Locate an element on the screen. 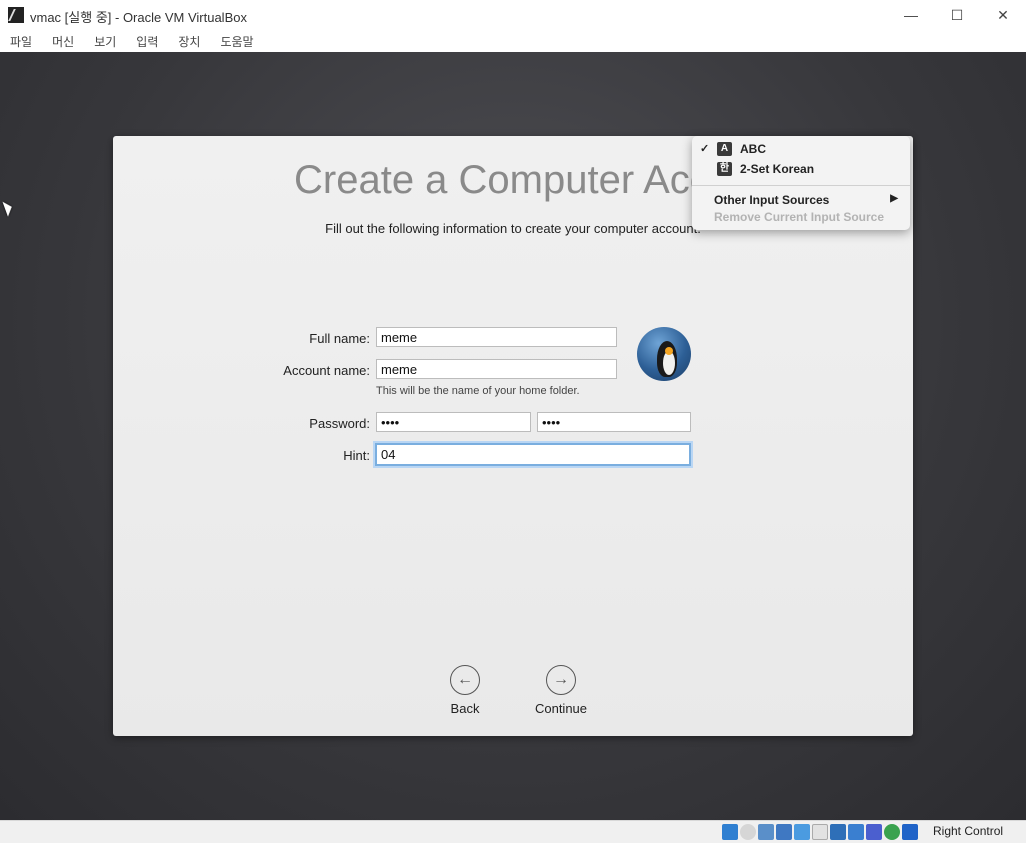  back-label: Back is located at coordinates (465, 708).